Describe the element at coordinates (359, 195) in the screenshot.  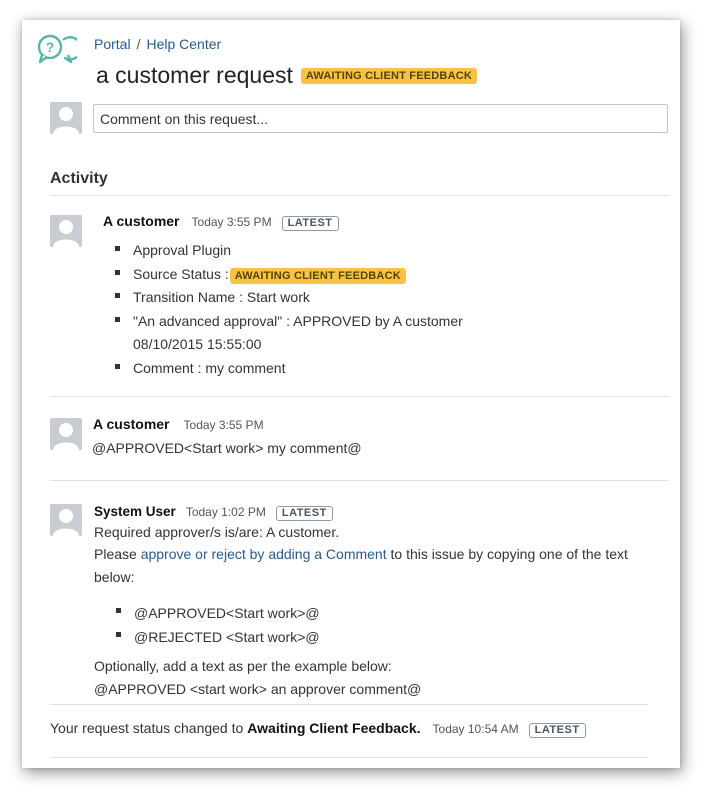
I see `activity-divider` at that location.